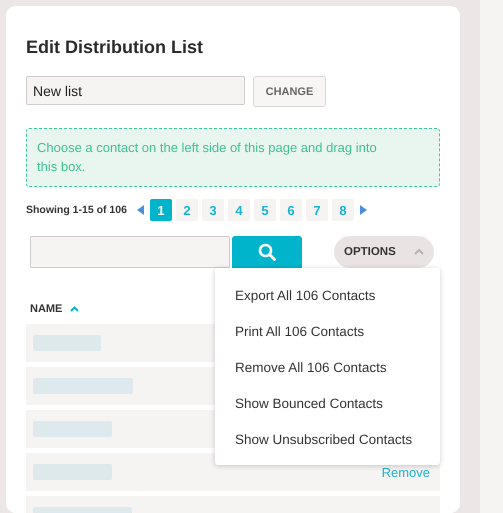 This screenshot has width=503, height=513. I want to click on search-field, so click(130, 252).